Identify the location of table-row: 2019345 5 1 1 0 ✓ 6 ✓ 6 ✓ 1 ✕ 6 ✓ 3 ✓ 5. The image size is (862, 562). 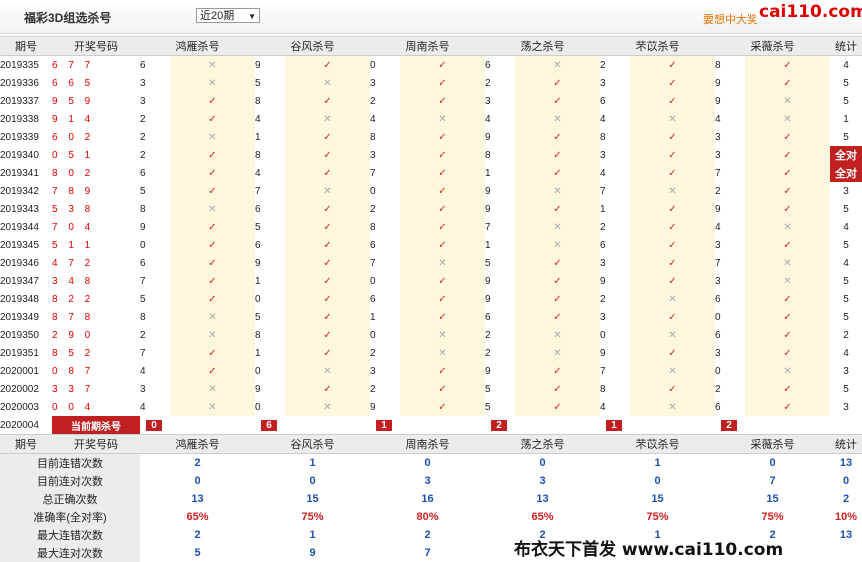
(431, 245).